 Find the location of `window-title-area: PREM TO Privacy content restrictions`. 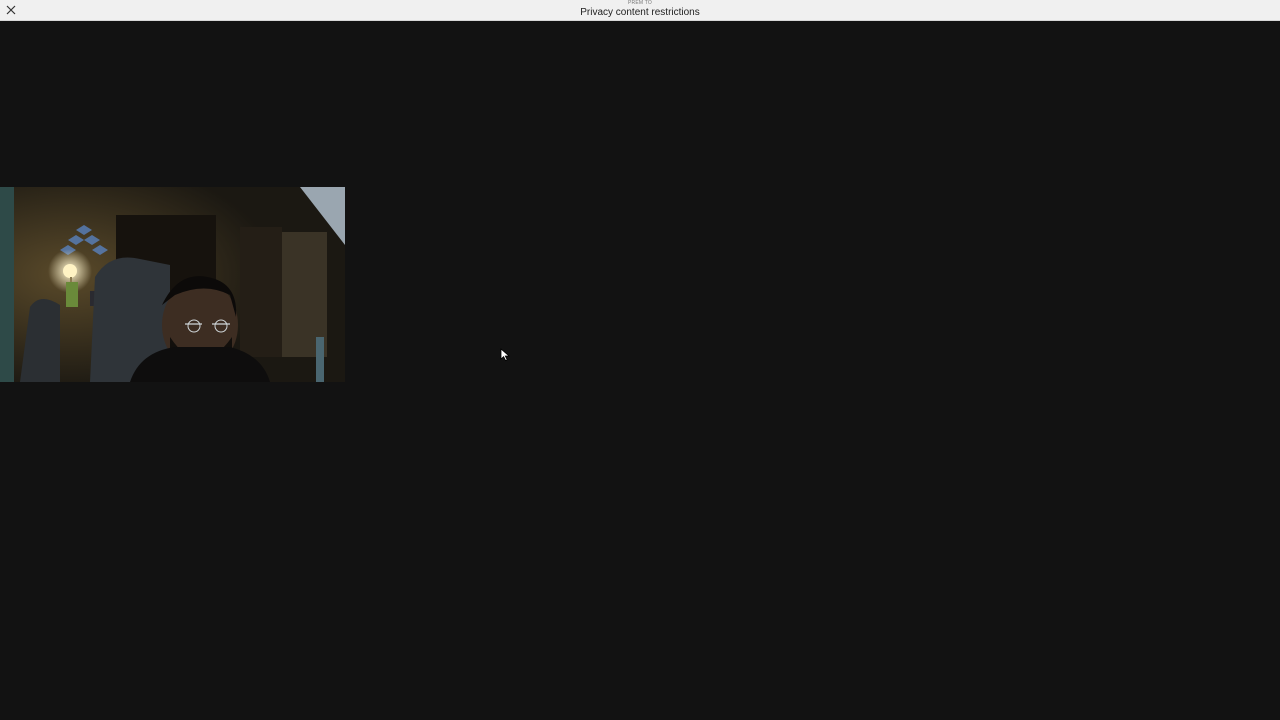

window-title-area: PREM TO Privacy content restrictions is located at coordinates (640, 10).